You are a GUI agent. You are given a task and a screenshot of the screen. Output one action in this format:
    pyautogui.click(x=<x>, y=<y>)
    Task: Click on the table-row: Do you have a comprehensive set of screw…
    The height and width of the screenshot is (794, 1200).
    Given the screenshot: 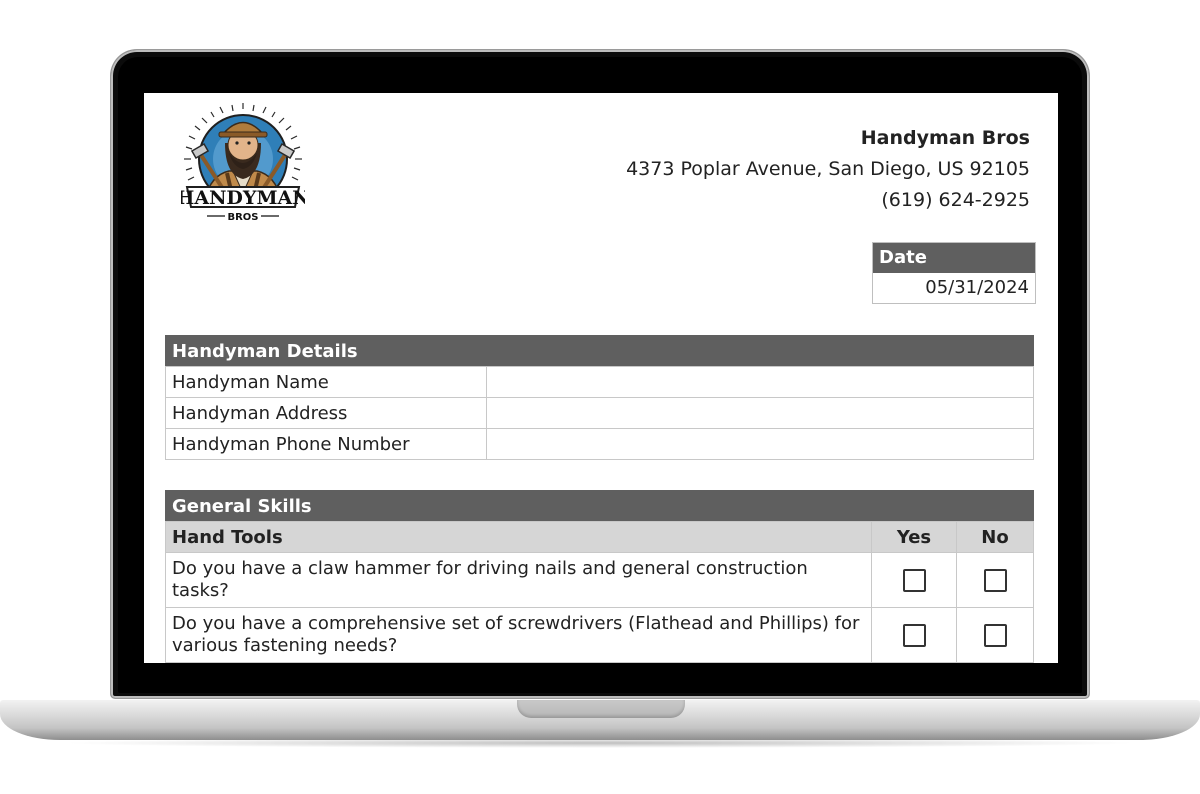 What is the action you would take?
    pyautogui.click(x=599, y=635)
    